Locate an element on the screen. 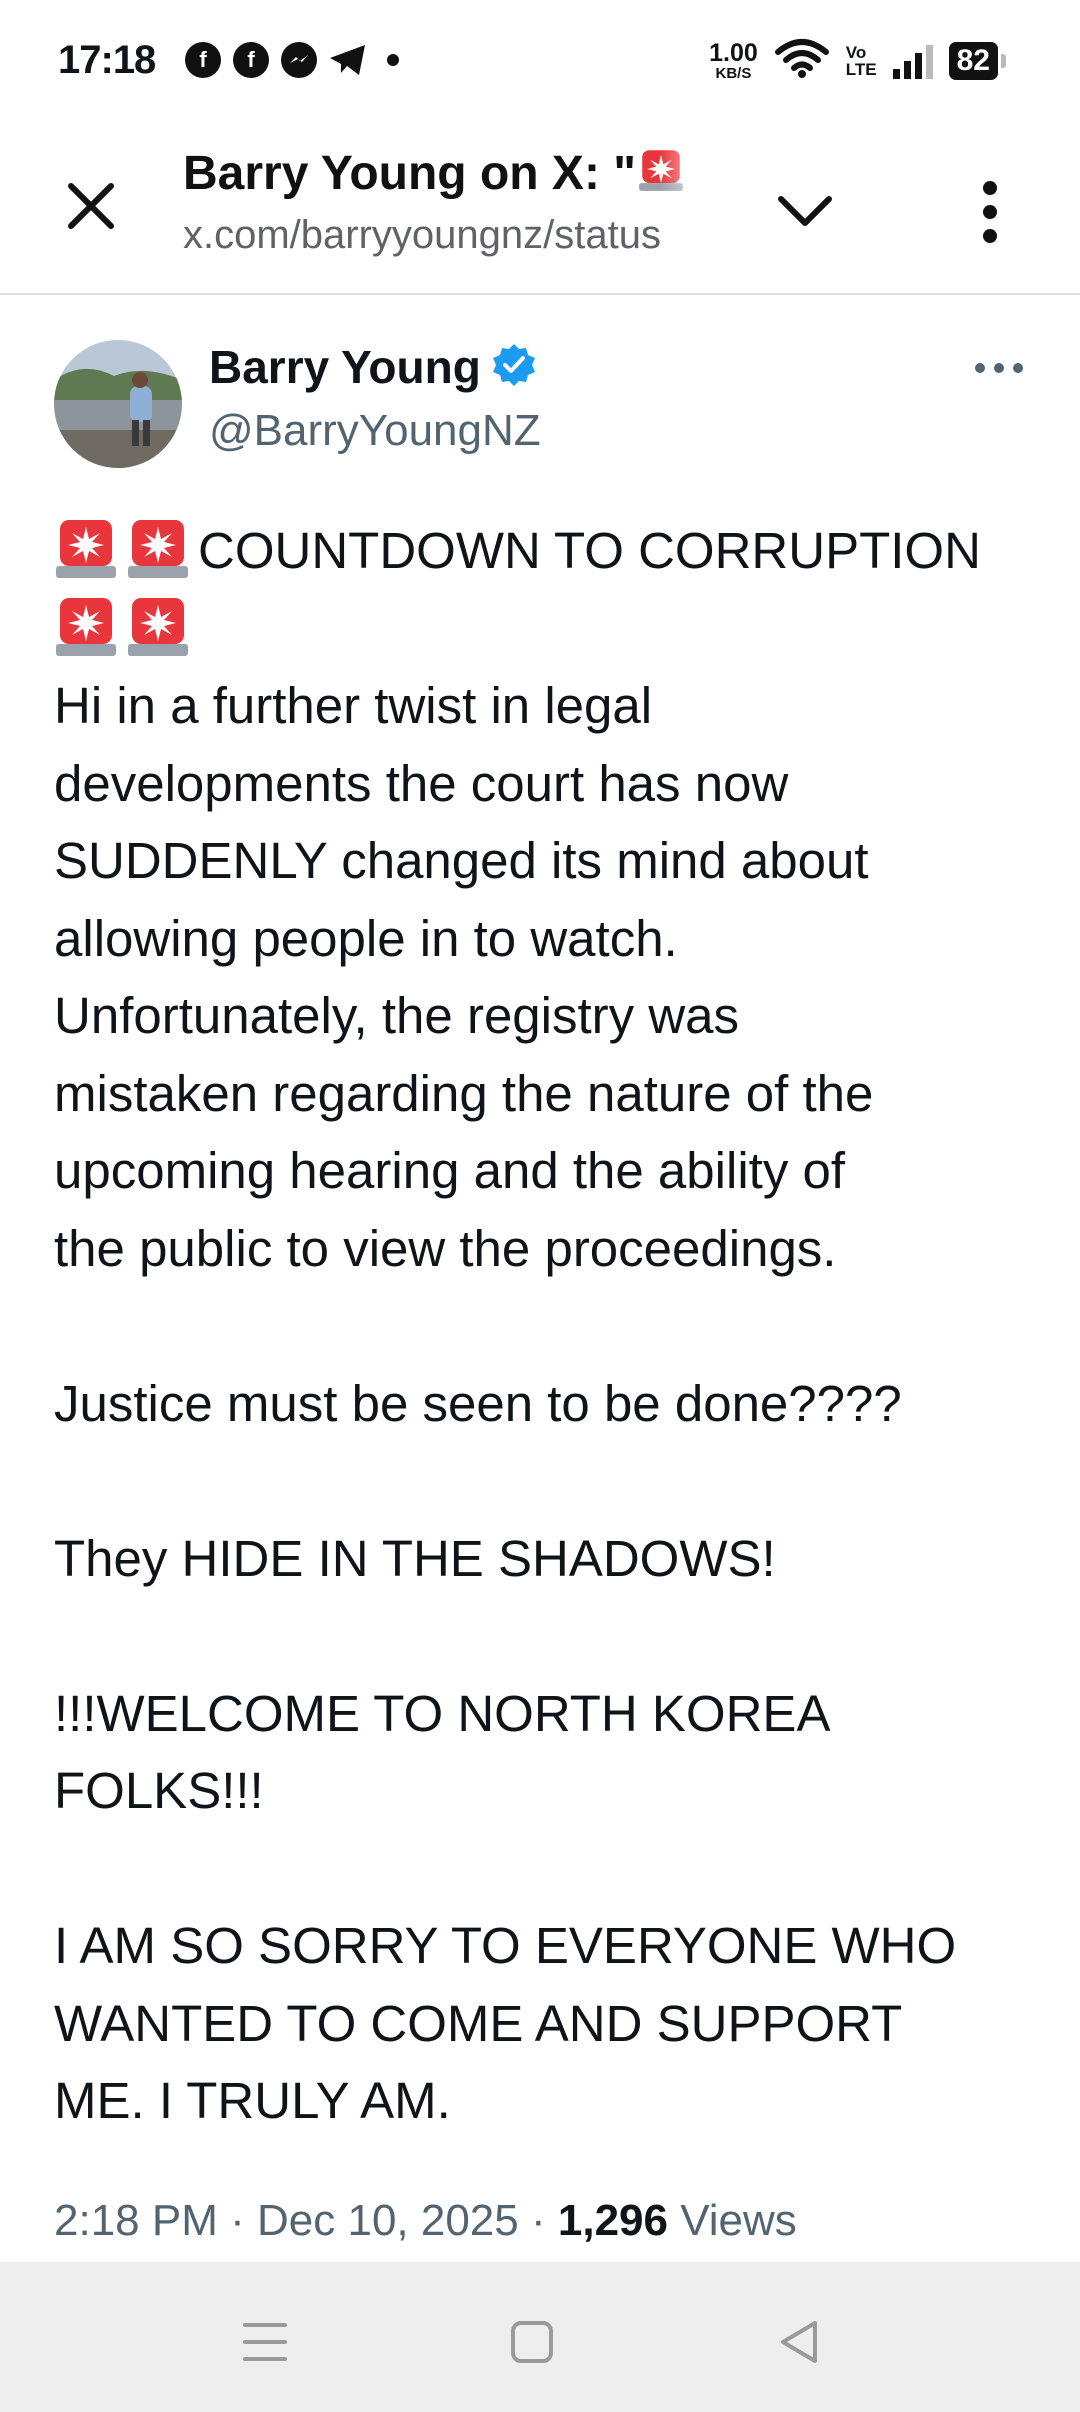  square-icon is located at coordinates (532, 2342).